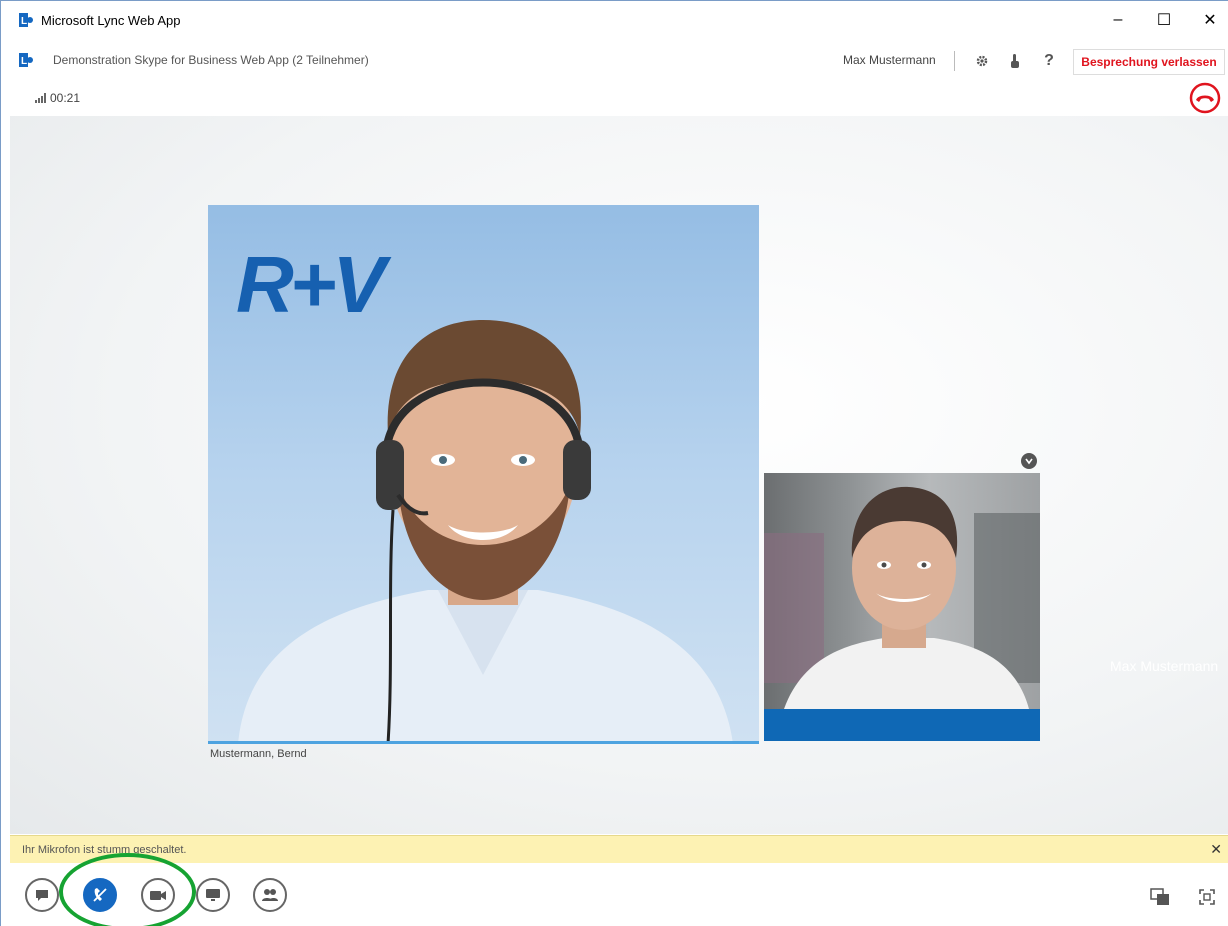  Describe the element at coordinates (1015, 61) in the screenshot. I see `touch-icon` at that location.